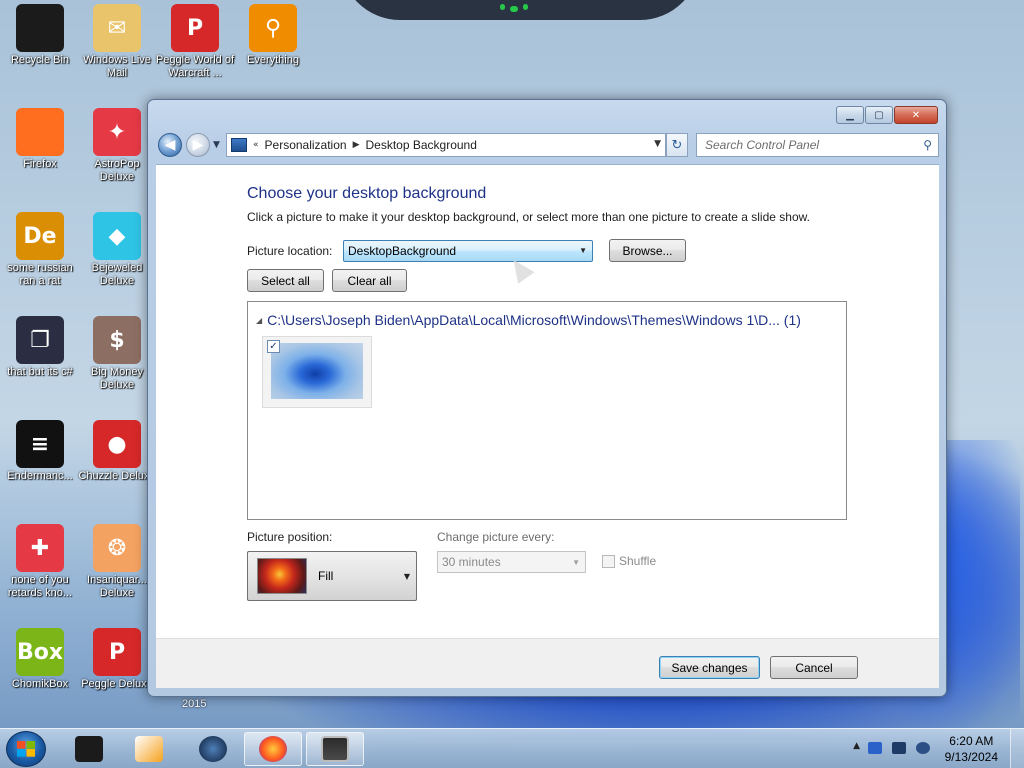  I want to click on desktop-icon-label: Big Money Deluxe, so click(117, 379).